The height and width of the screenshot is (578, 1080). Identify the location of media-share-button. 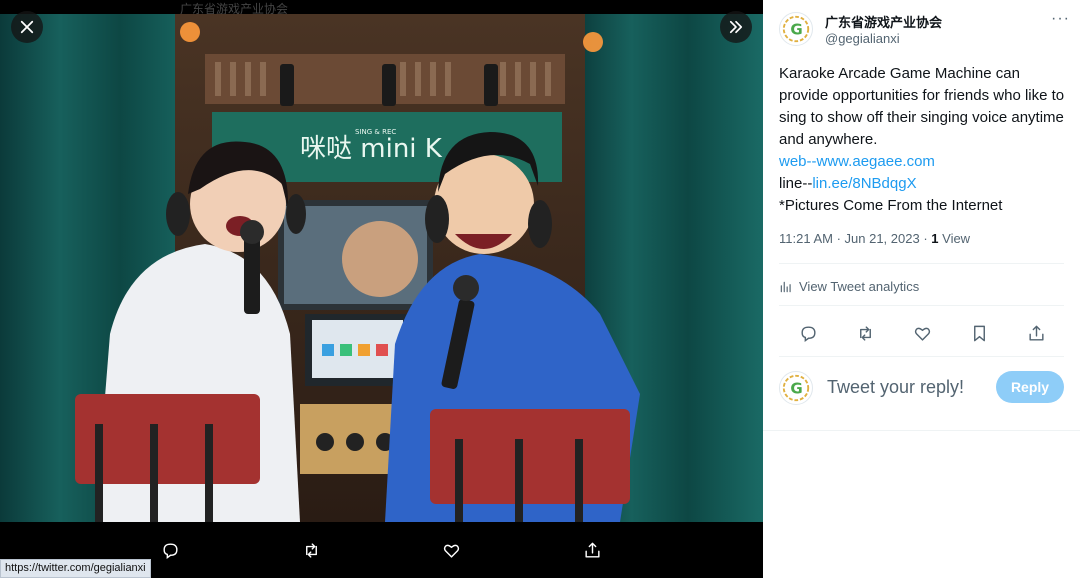
(593, 550).